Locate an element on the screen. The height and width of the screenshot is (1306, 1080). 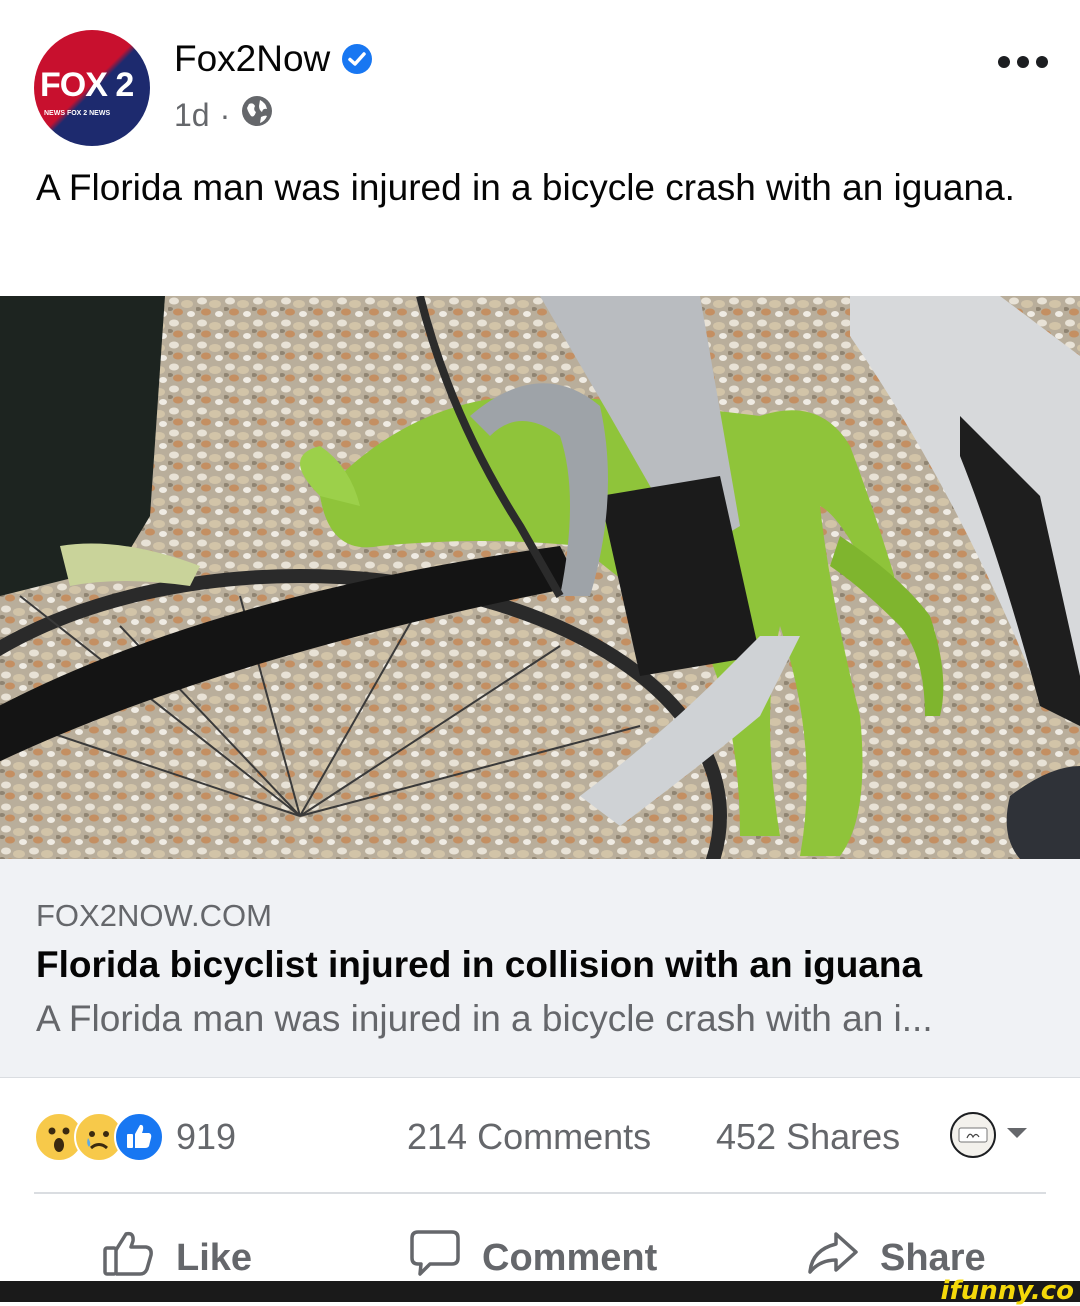
comment-bubble-icon is located at coordinates (435, 1258).